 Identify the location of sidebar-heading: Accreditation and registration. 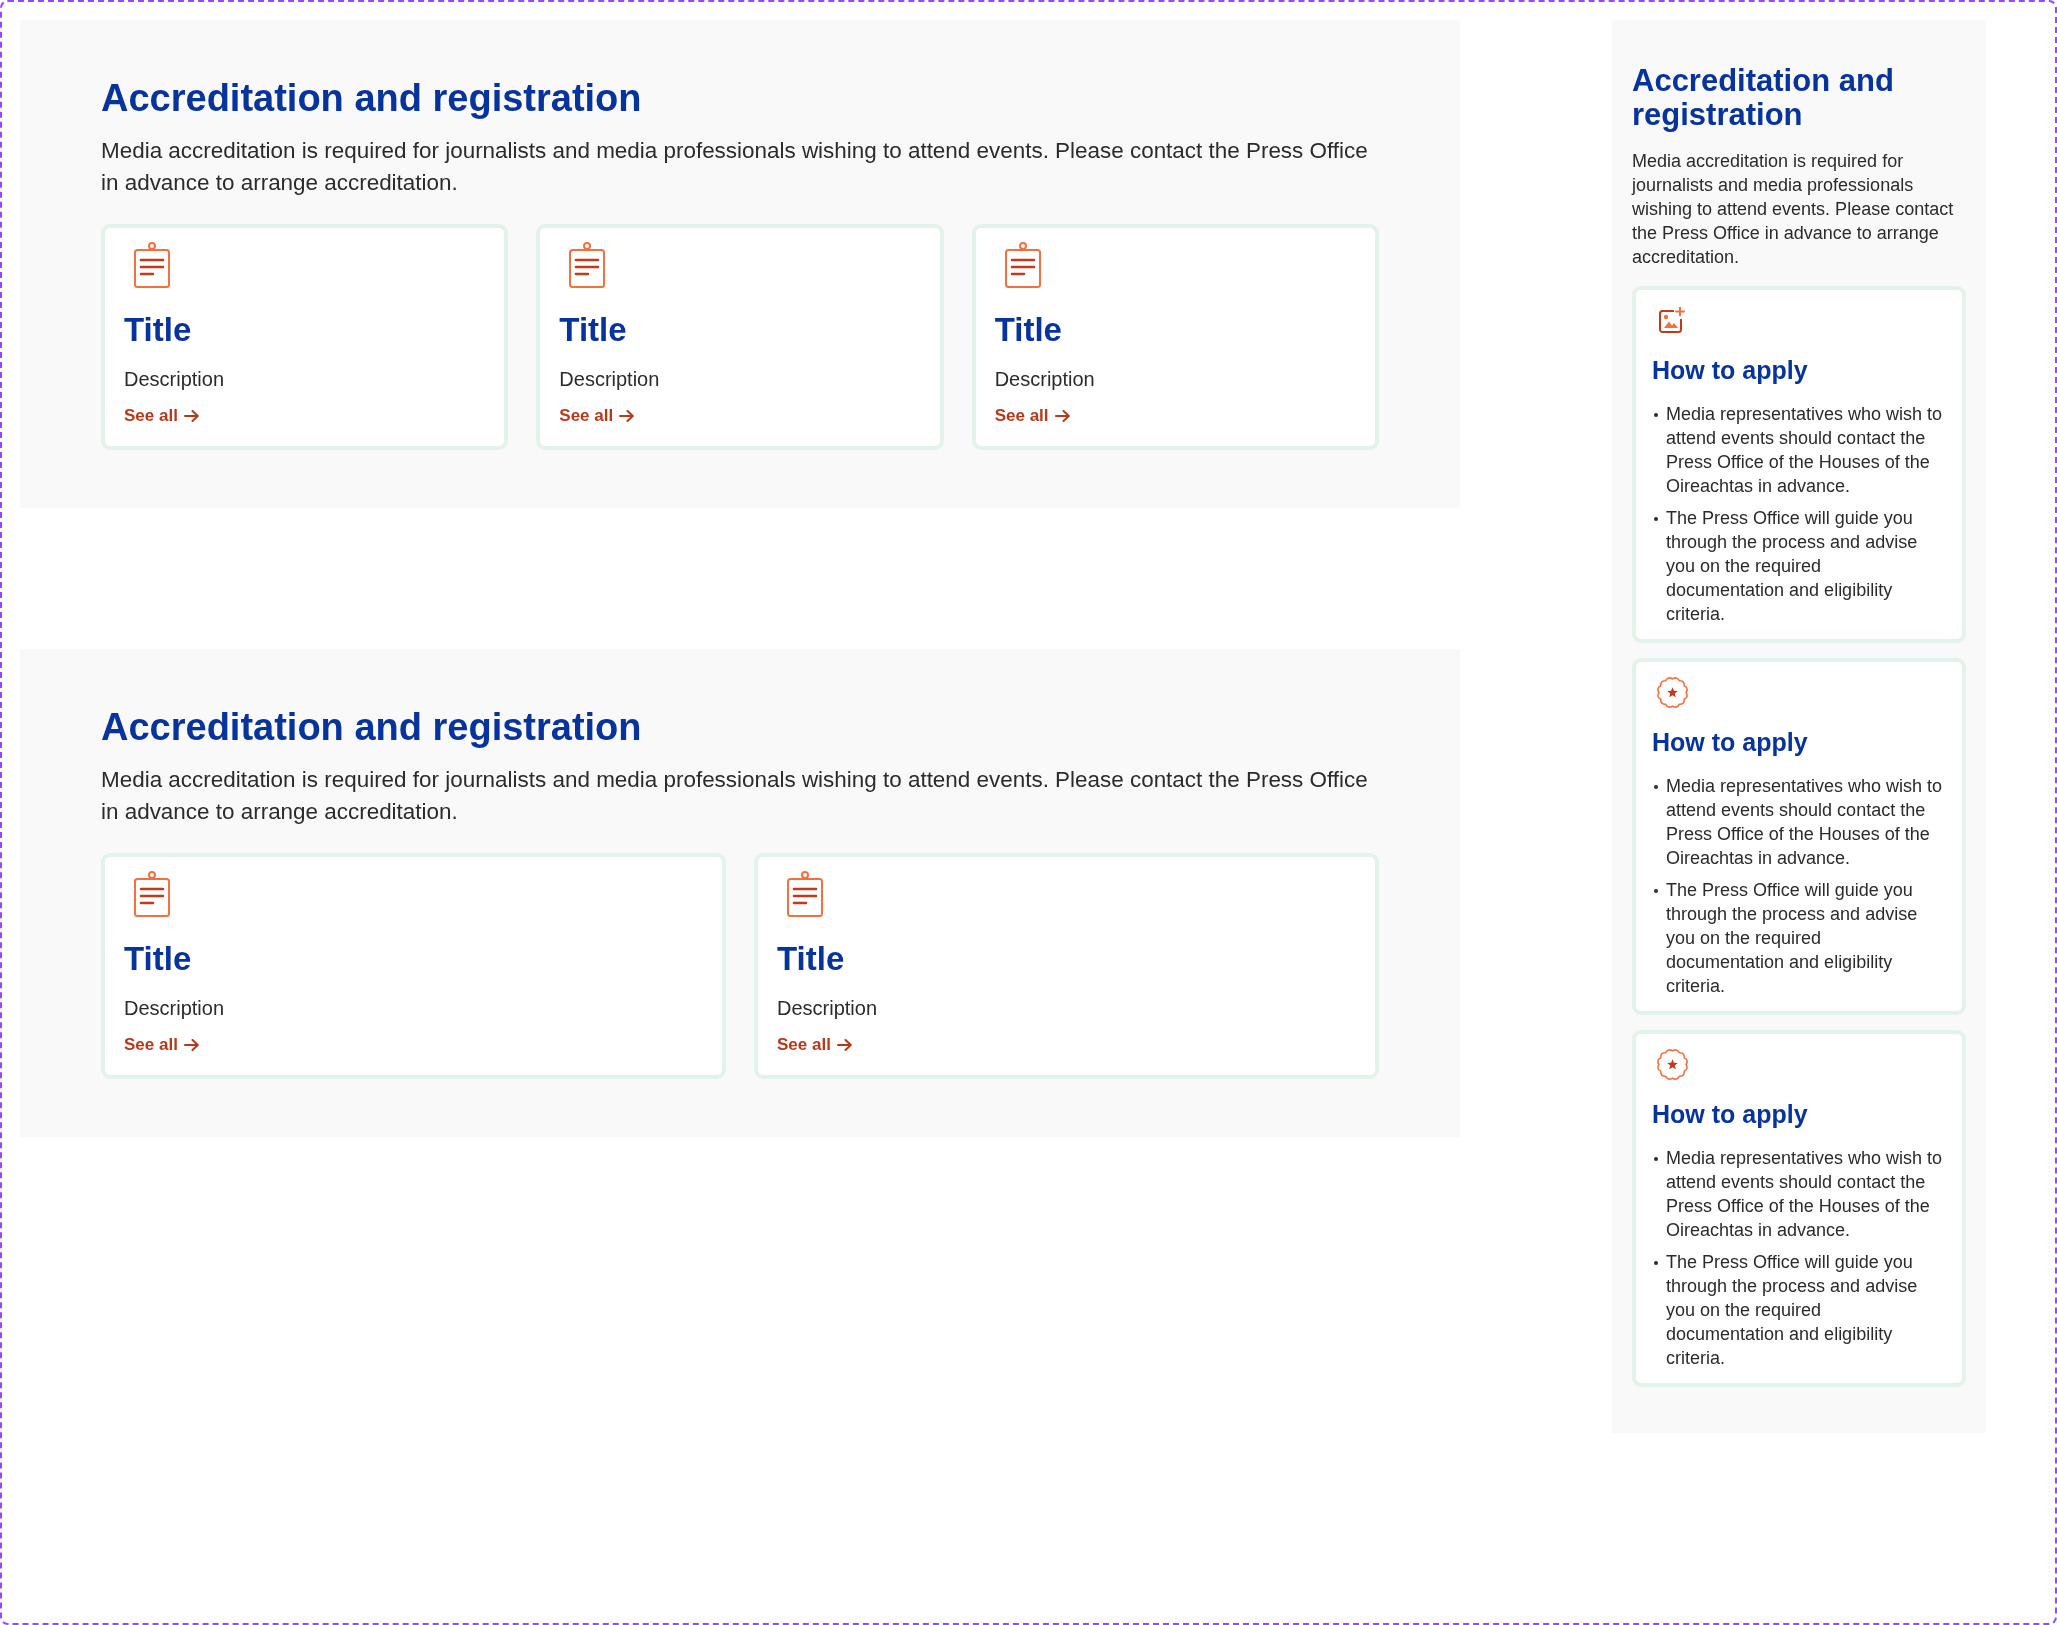
(1763, 98).